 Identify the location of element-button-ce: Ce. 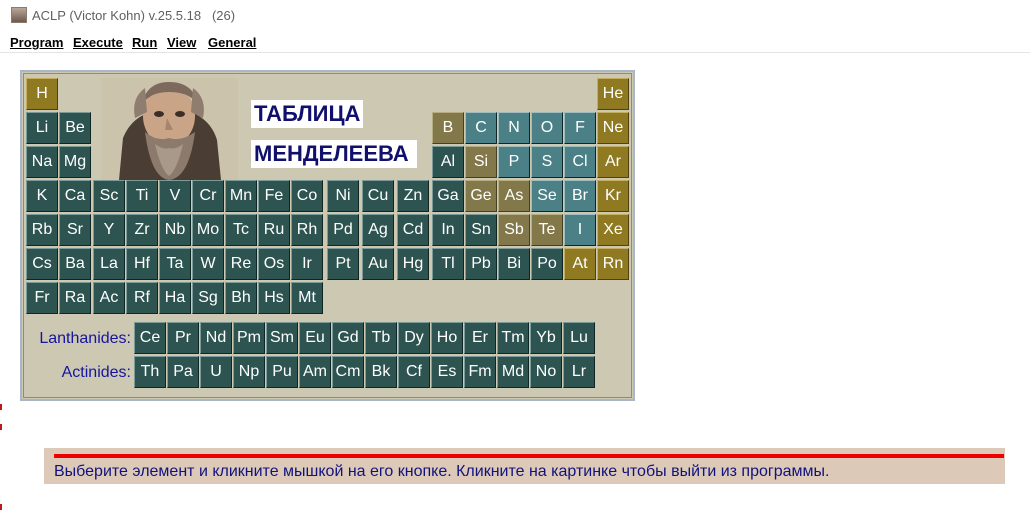
(150, 338).